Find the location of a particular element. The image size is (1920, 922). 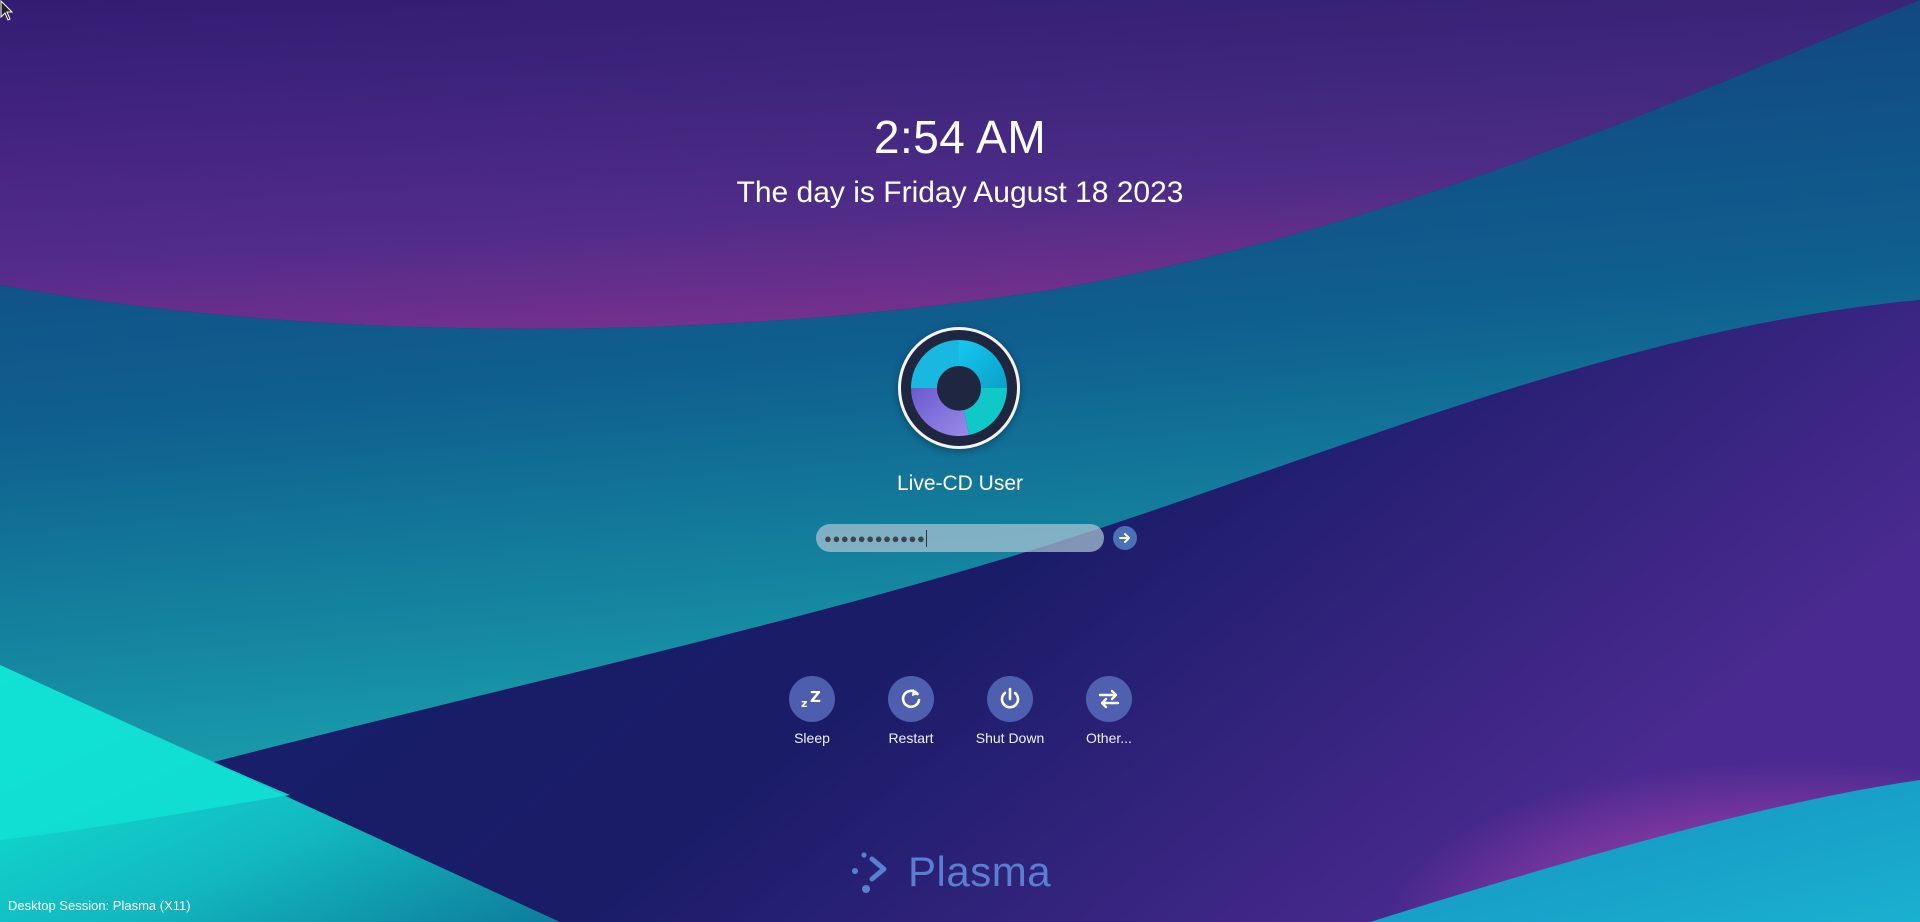

user-avatar-icon is located at coordinates (959, 388).